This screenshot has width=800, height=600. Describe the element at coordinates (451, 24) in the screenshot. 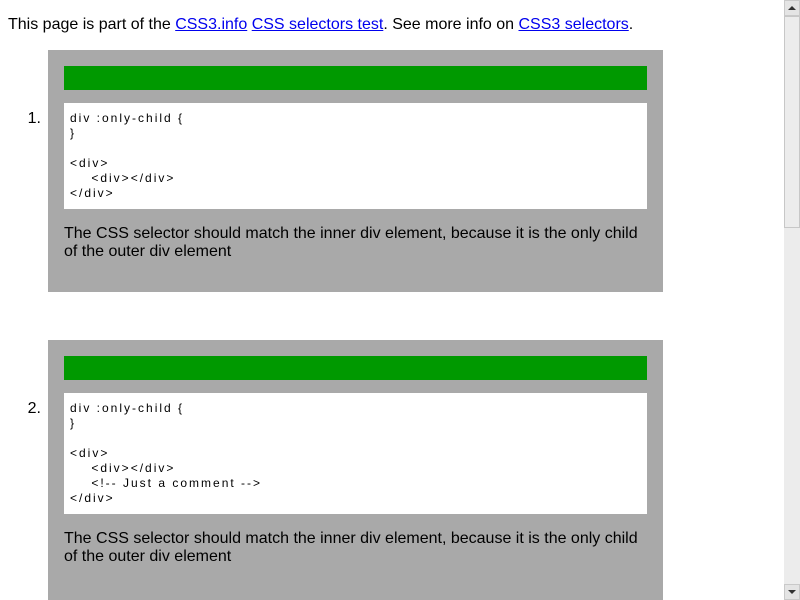

I see `intro-middle: . See more info on` at that location.